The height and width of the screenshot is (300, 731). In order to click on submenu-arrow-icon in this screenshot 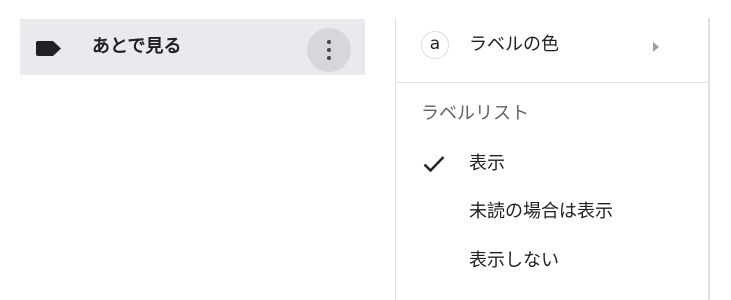, I will do `click(656, 47)`.